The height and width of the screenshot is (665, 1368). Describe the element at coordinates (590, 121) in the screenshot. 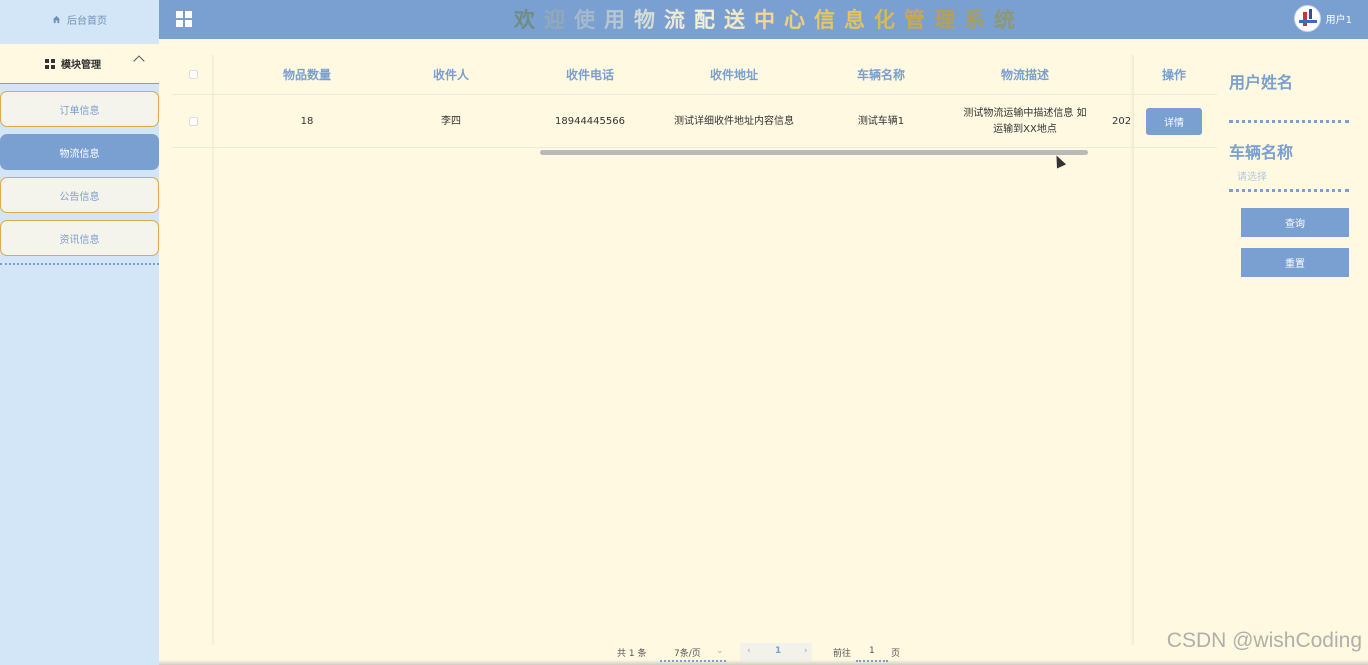

I see `cell-phone: 18944445566` at that location.